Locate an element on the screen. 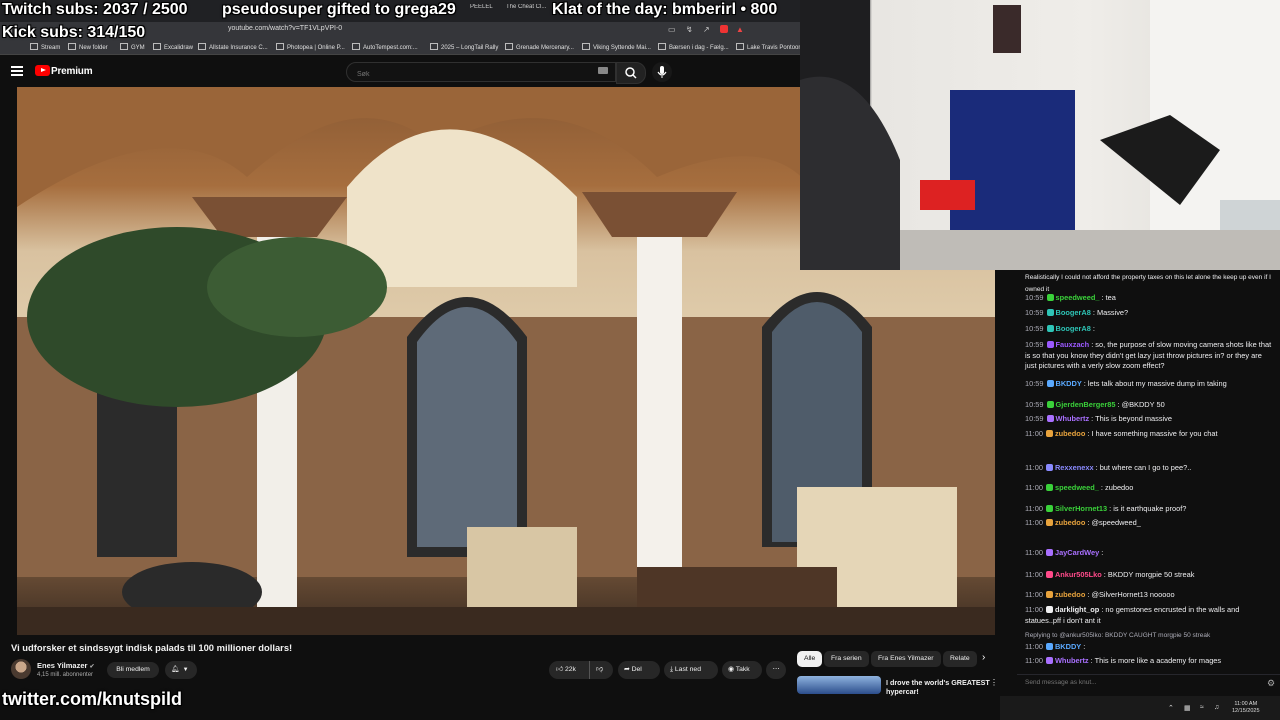 The width and height of the screenshot is (1280, 720). pin-icon: ▲ is located at coordinates (740, 29).